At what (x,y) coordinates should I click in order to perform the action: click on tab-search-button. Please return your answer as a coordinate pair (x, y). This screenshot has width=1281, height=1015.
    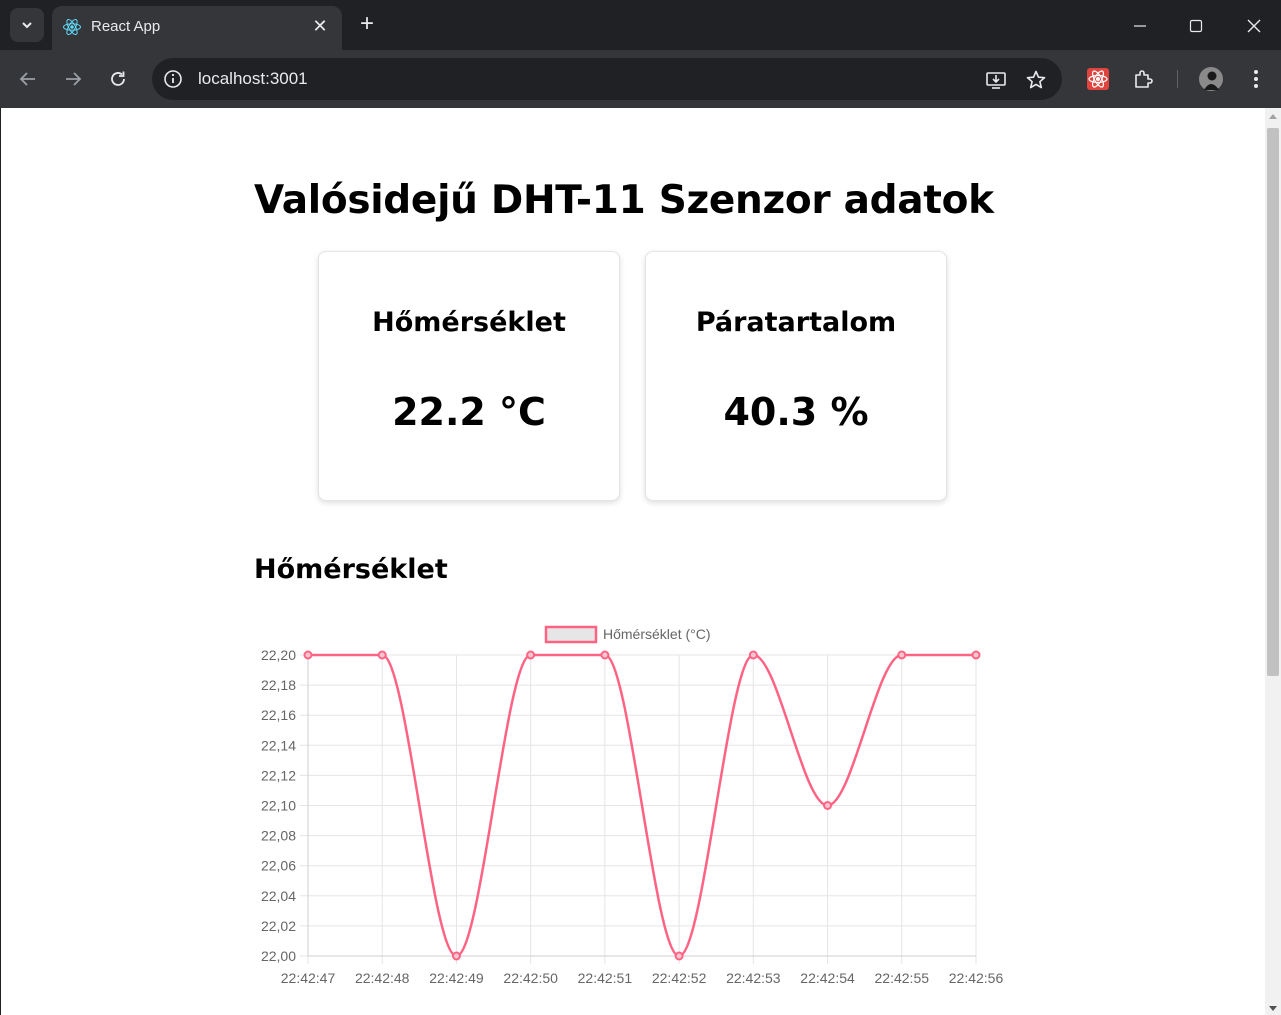
    Looking at the image, I should click on (27, 25).